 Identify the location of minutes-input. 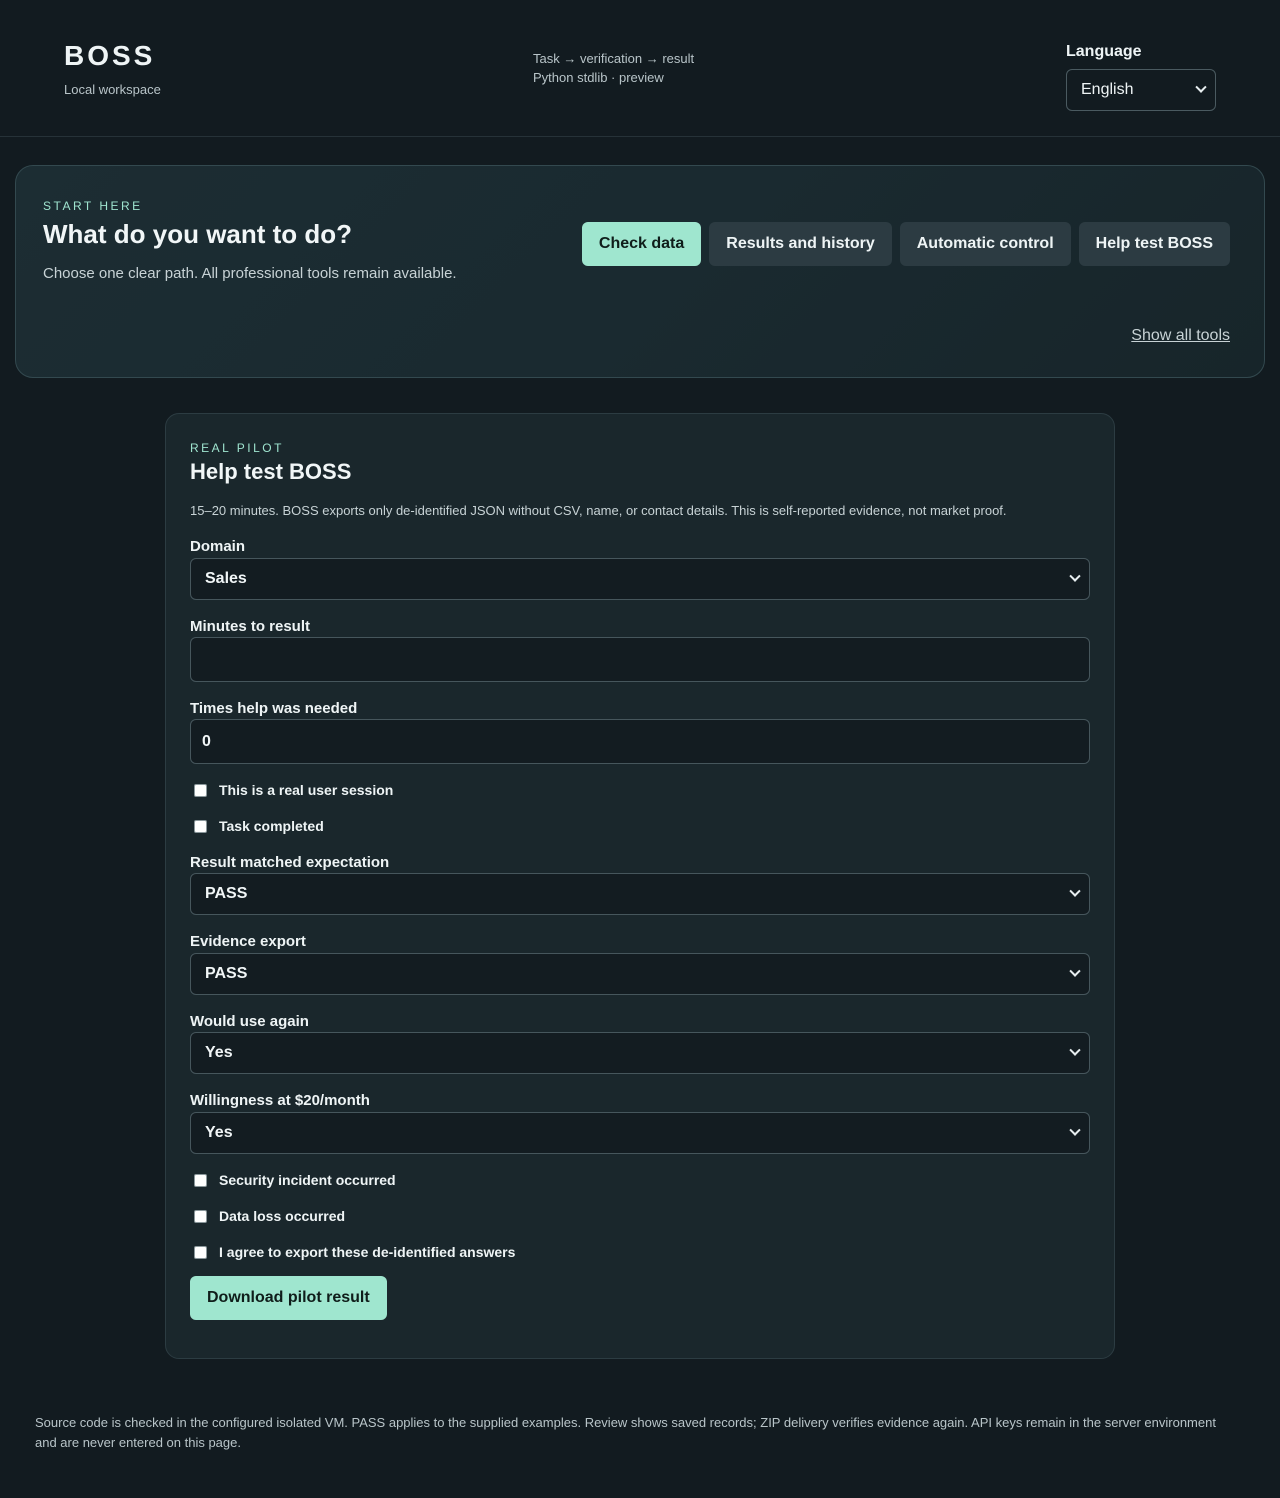
(640, 659).